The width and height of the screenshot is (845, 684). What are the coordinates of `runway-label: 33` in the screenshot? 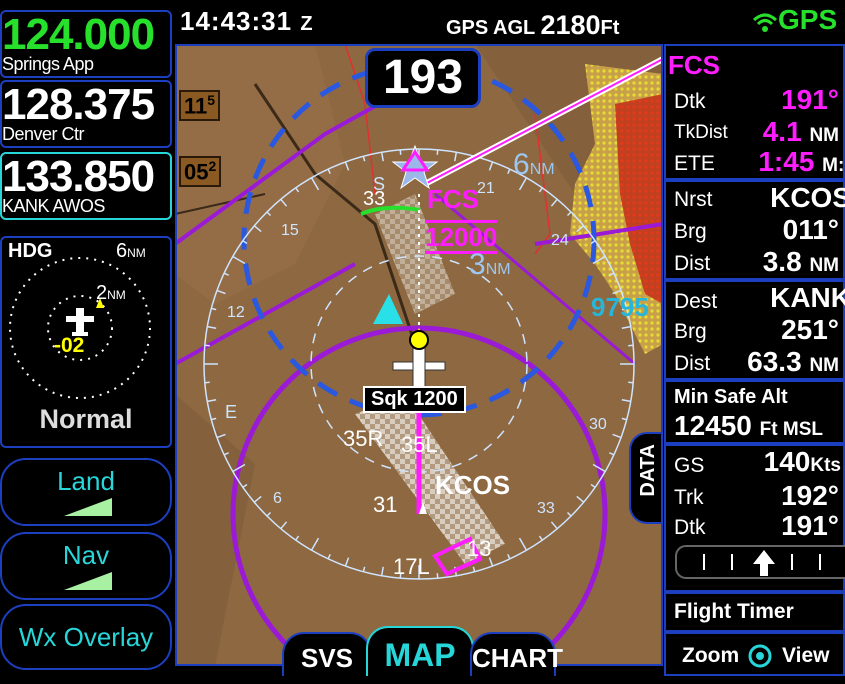 It's located at (374, 199).